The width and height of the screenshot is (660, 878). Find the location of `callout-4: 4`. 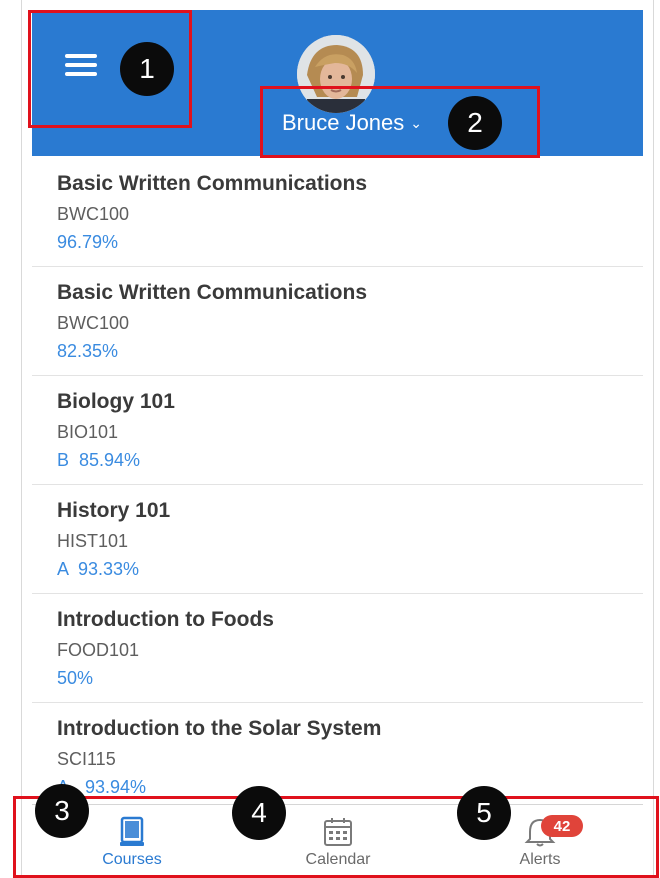

callout-4: 4 is located at coordinates (259, 813).